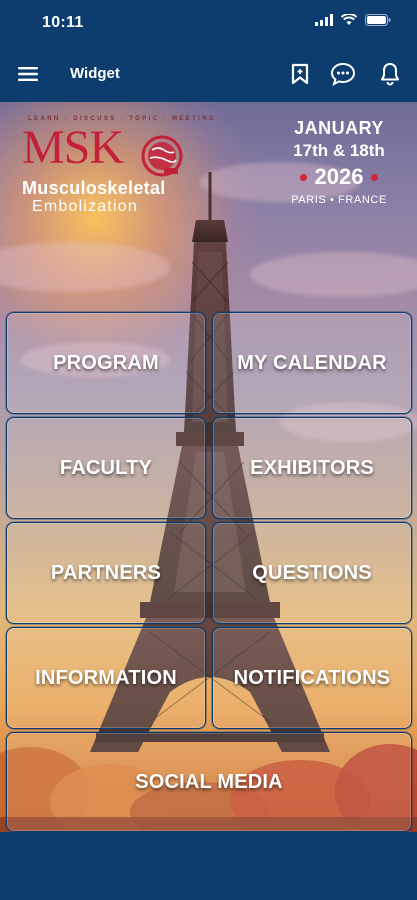 The width and height of the screenshot is (417, 900). I want to click on event-year-row: 2026, so click(339, 177).